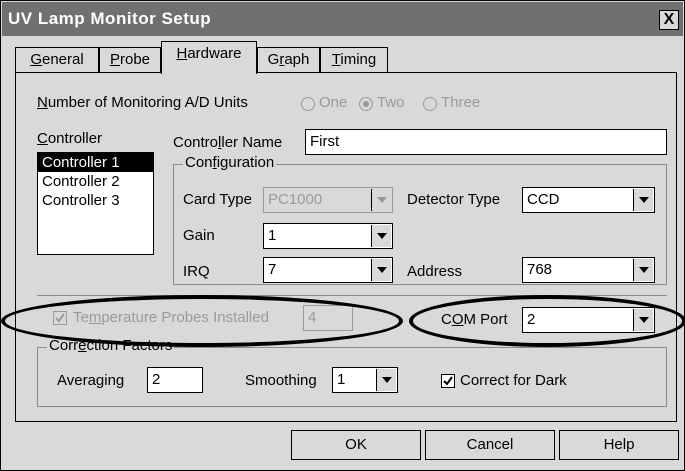  Describe the element at coordinates (111, 345) in the screenshot. I see `correction-factors-label: Correction Factors` at that location.